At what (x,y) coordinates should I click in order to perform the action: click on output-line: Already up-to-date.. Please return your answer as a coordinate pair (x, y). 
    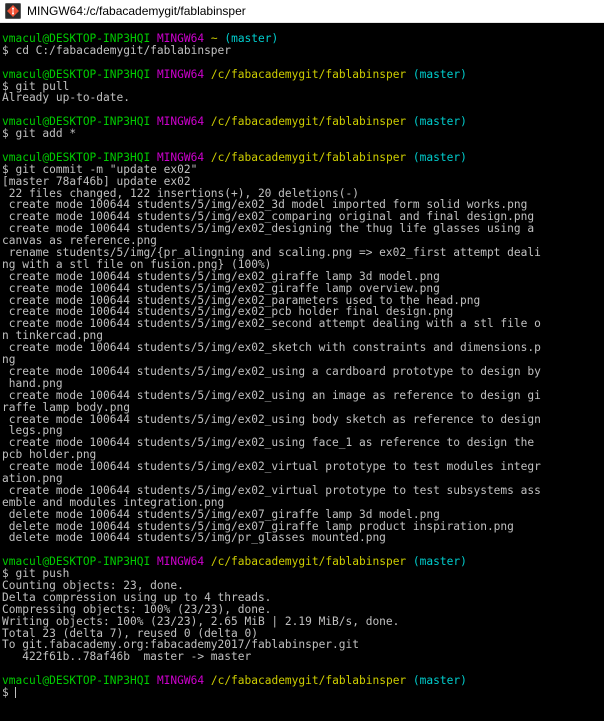
    Looking at the image, I should click on (66, 98).